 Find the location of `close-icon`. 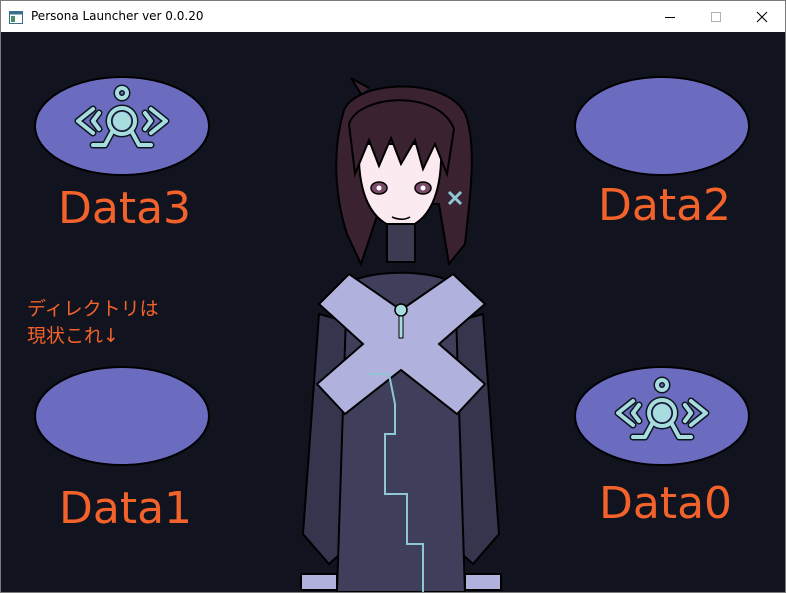

close-icon is located at coordinates (762, 17).